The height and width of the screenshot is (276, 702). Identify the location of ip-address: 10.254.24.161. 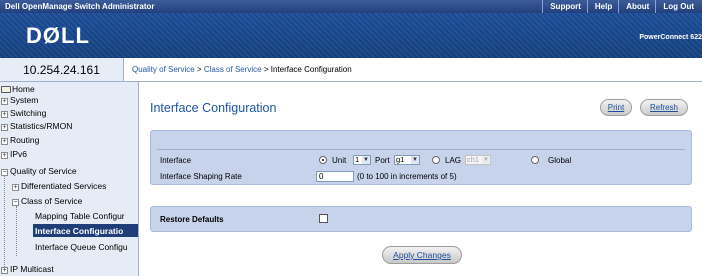
(62, 70).